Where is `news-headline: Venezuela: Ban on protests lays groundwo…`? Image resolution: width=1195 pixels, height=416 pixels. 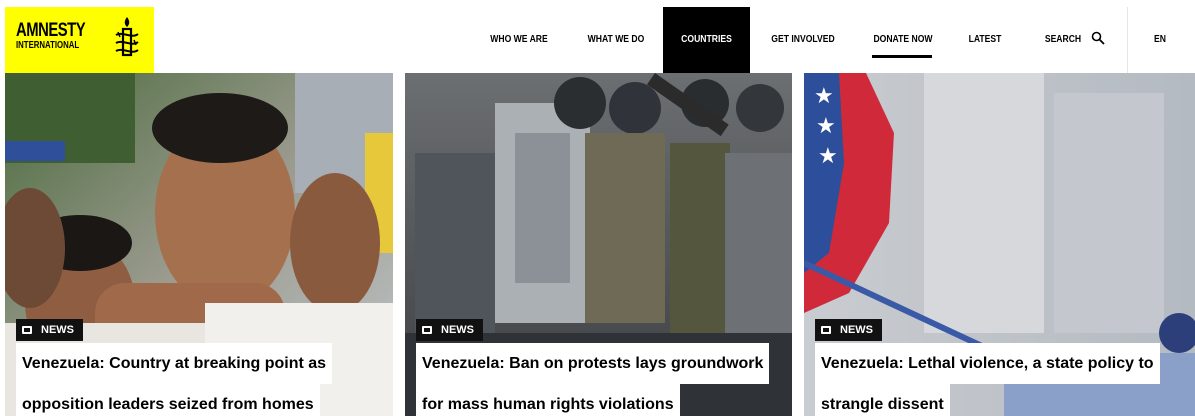
news-headline: Venezuela: Ban on protests lays groundwo… is located at coordinates (602, 379).